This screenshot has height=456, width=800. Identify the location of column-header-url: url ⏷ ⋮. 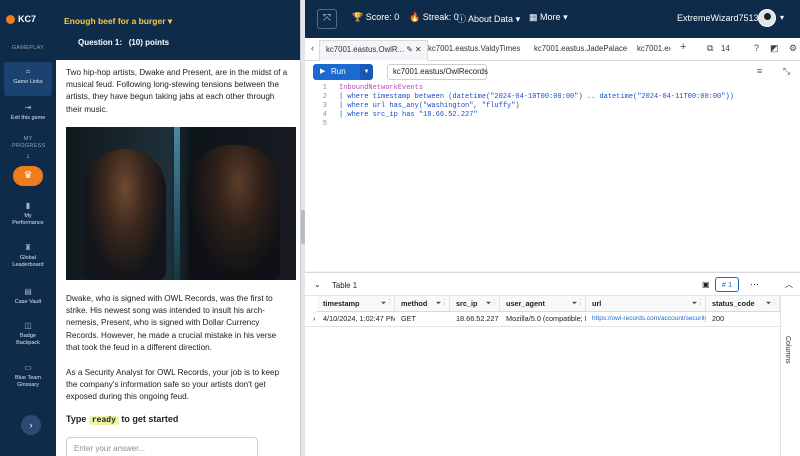
(646, 304).